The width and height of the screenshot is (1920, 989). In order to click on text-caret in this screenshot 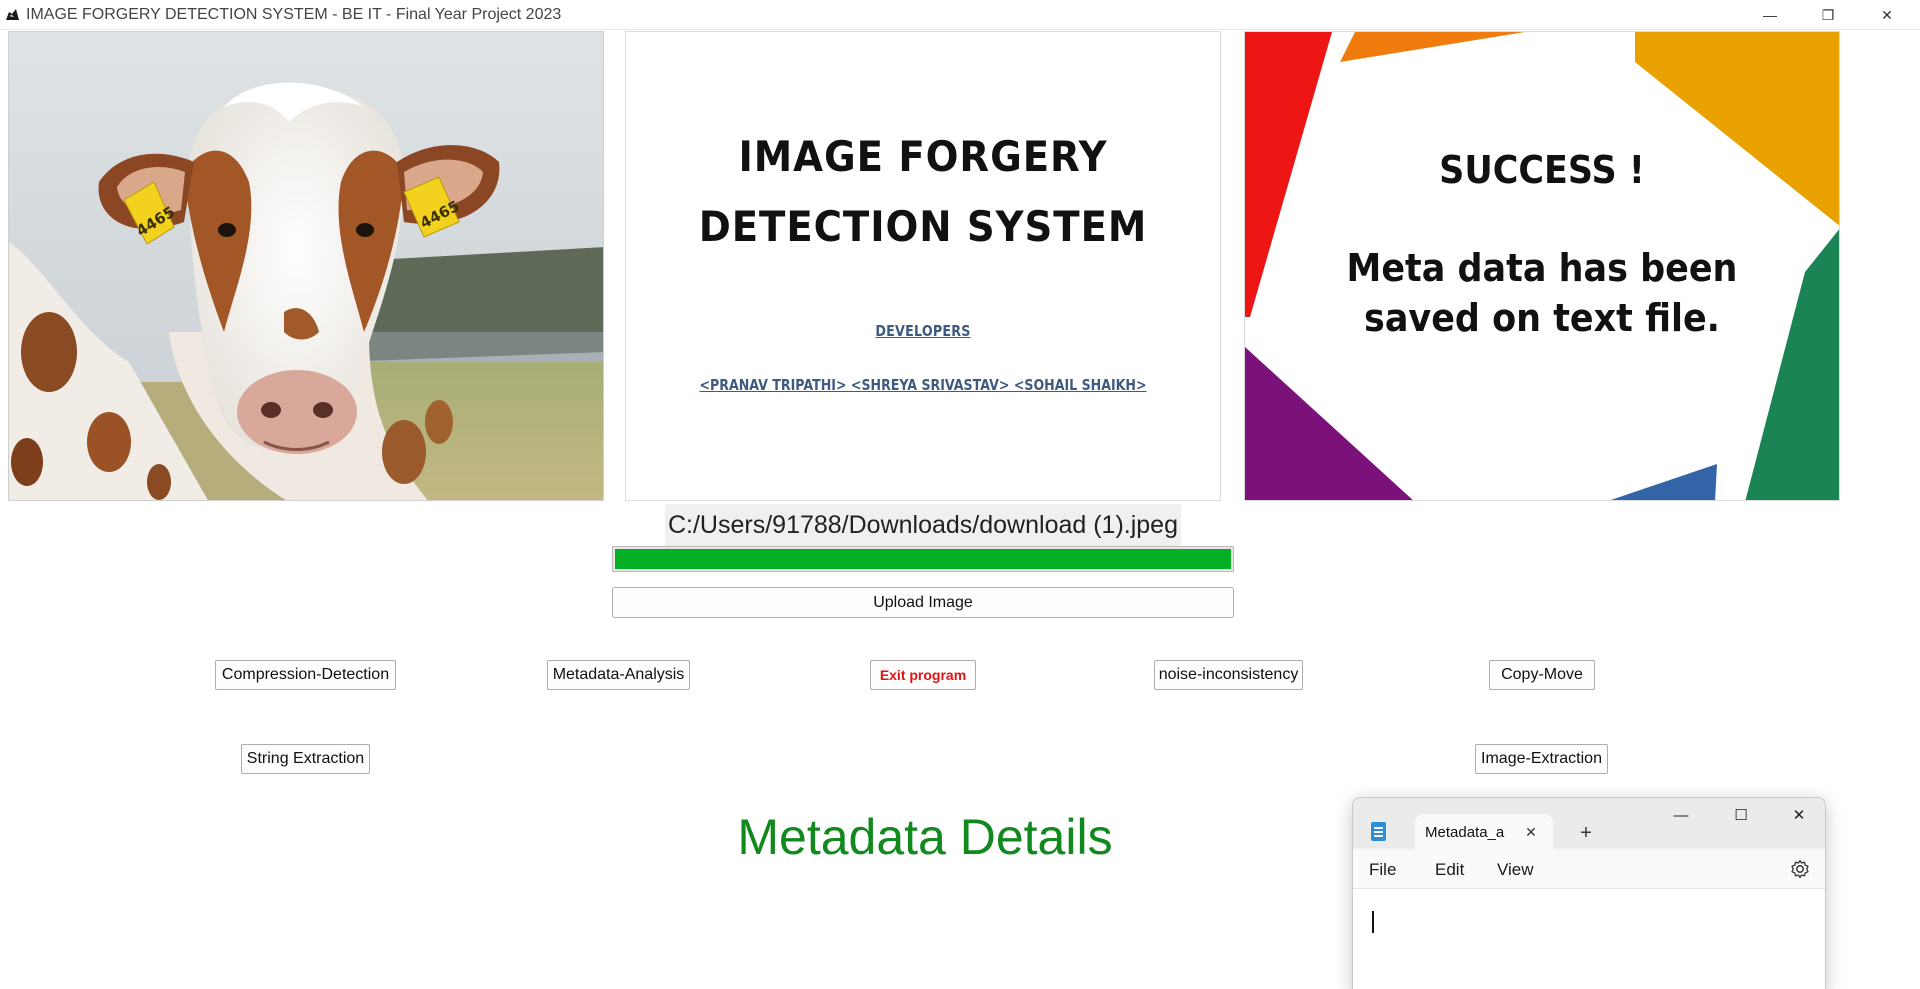, I will do `click(1373, 922)`.